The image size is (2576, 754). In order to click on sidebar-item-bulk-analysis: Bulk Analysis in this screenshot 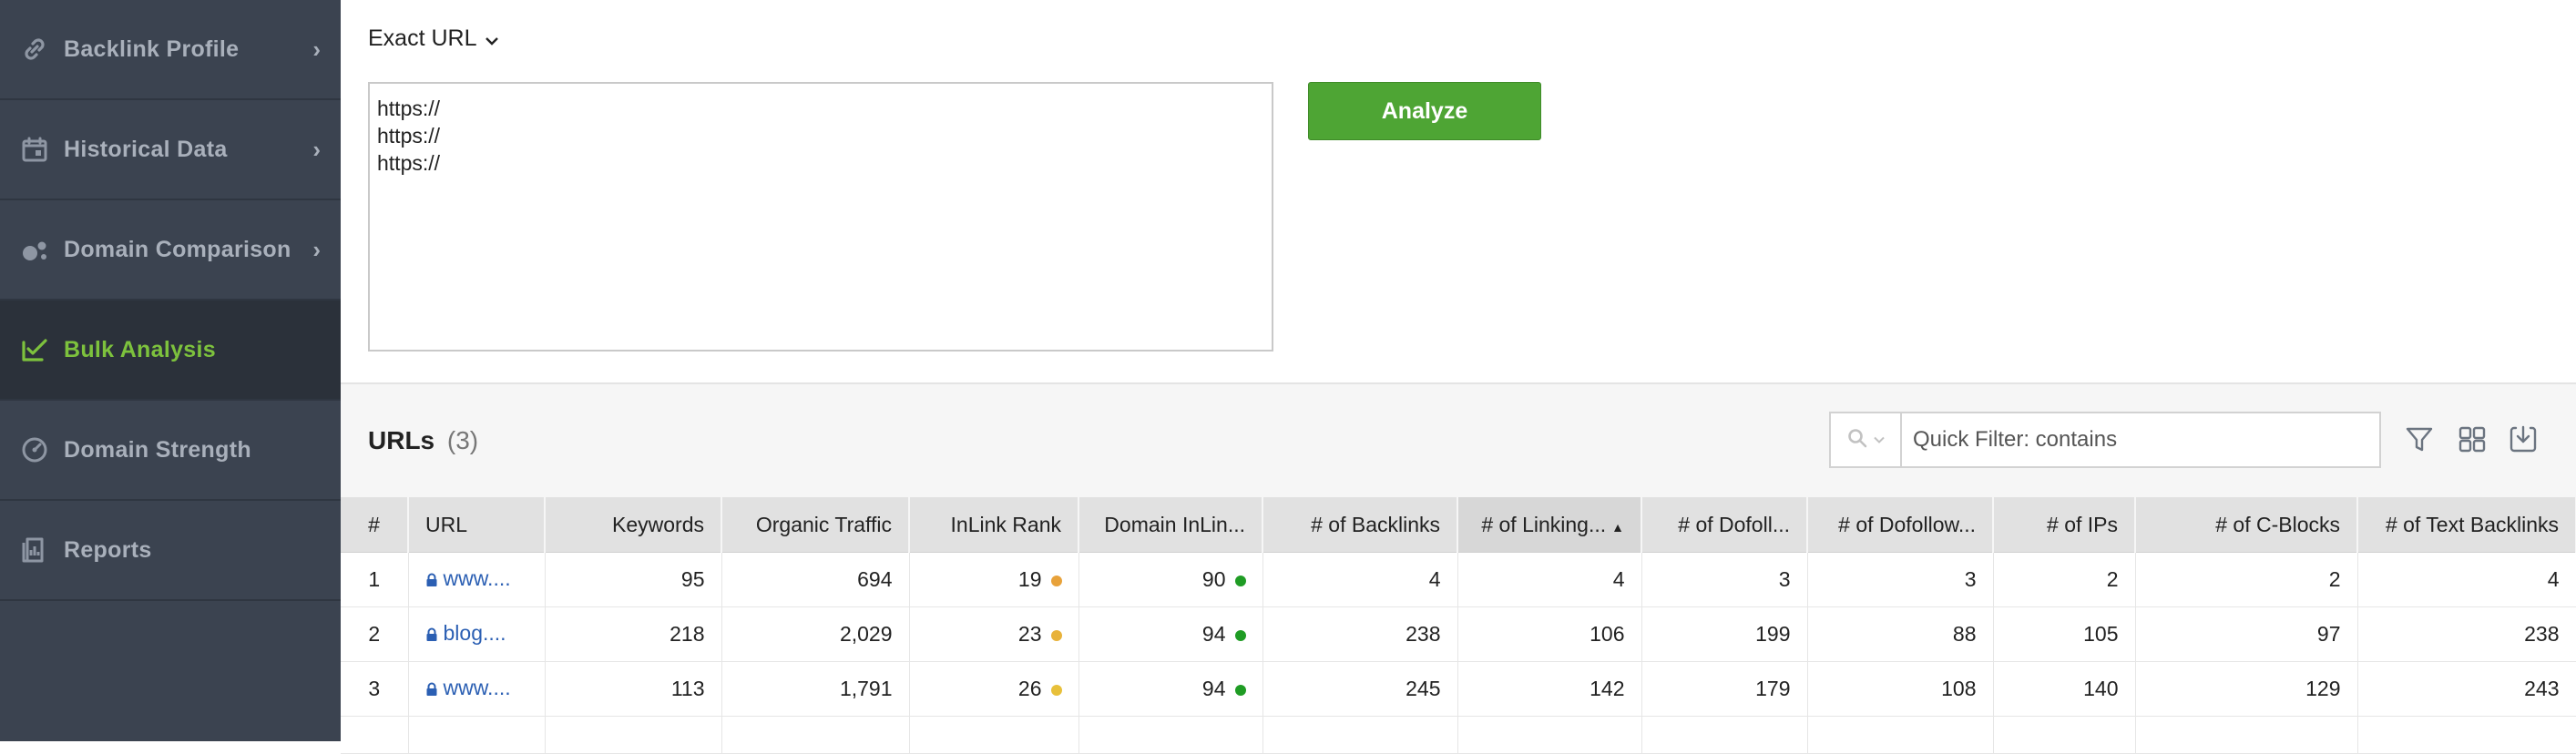, I will do `click(171, 351)`.